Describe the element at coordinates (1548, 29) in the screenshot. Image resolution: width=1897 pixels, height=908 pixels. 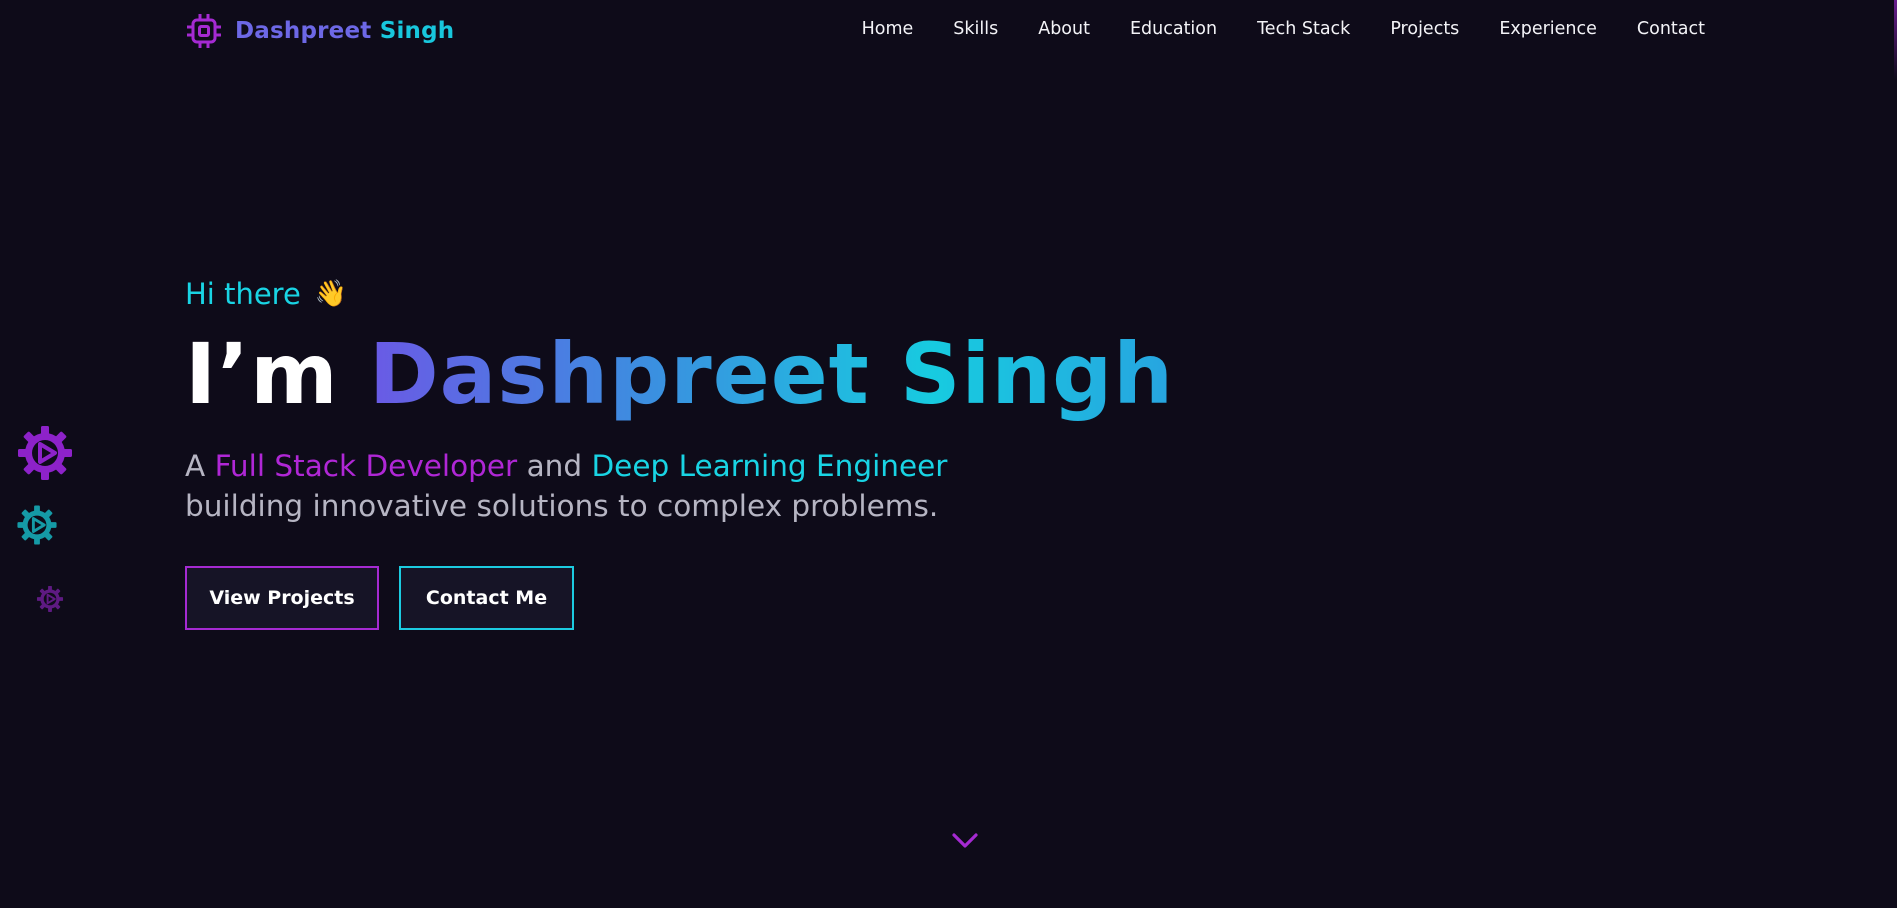
I see `nav-experience: Experience` at that location.